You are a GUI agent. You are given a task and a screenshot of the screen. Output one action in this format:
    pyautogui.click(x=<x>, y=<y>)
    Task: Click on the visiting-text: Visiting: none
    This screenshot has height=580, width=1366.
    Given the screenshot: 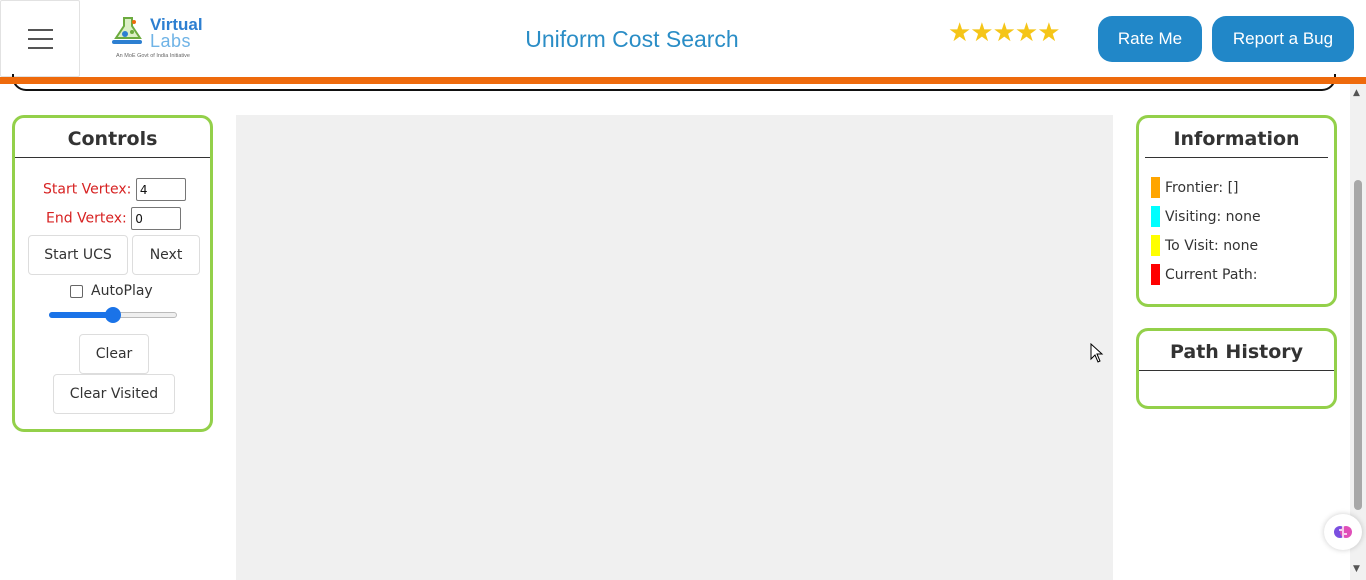 What is the action you would take?
    pyautogui.click(x=1213, y=216)
    